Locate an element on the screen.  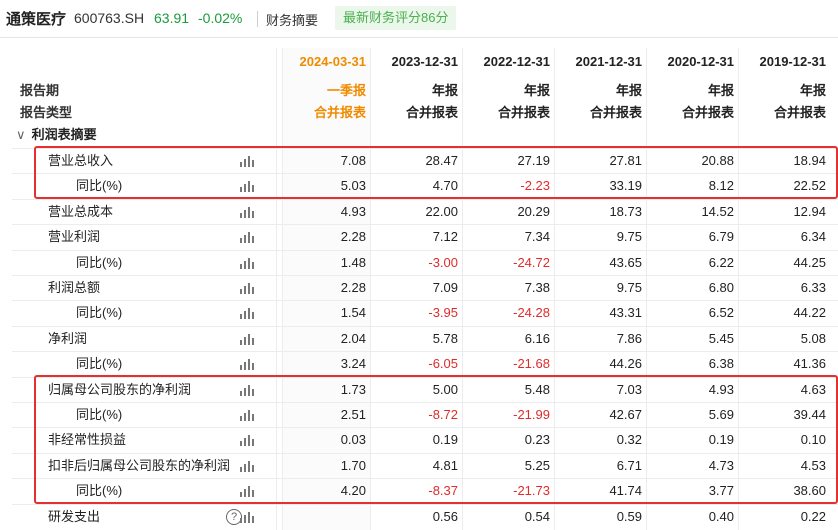
table-row: 非经常性损益 0.03 0.19 0.23 0.32 0.19 0.10 is located at coordinates (425, 439).